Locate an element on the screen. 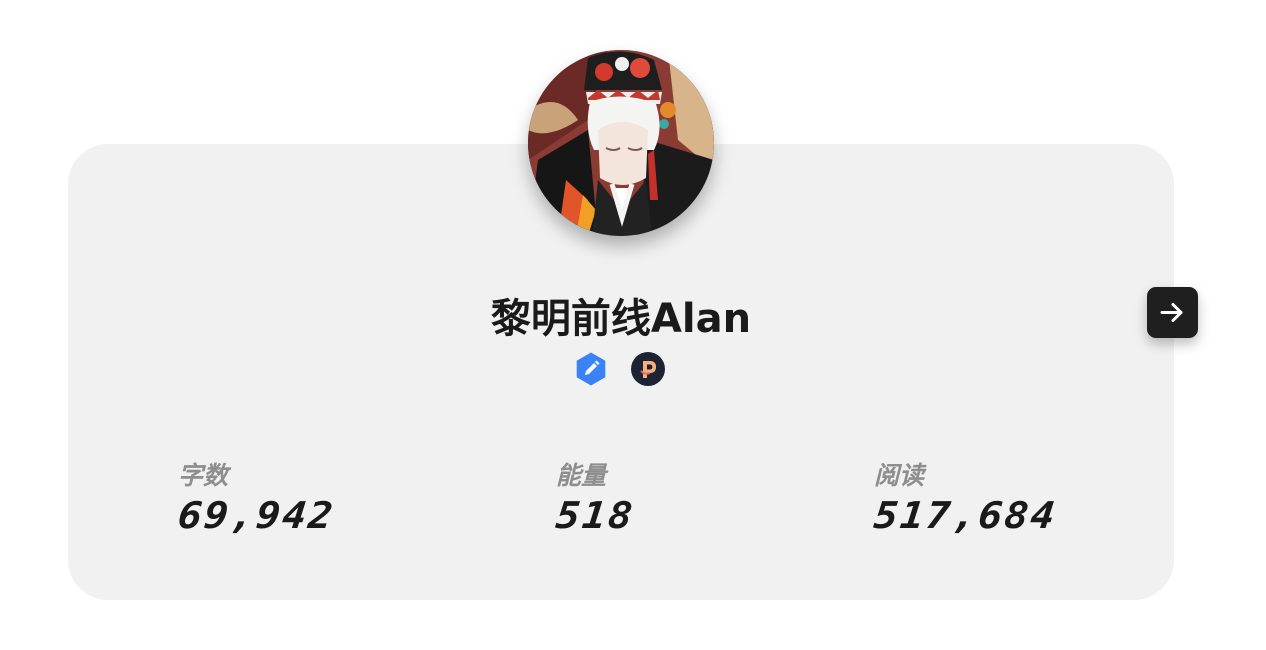 The image size is (1266, 650). pencil-hexagon-icon is located at coordinates (591, 369).